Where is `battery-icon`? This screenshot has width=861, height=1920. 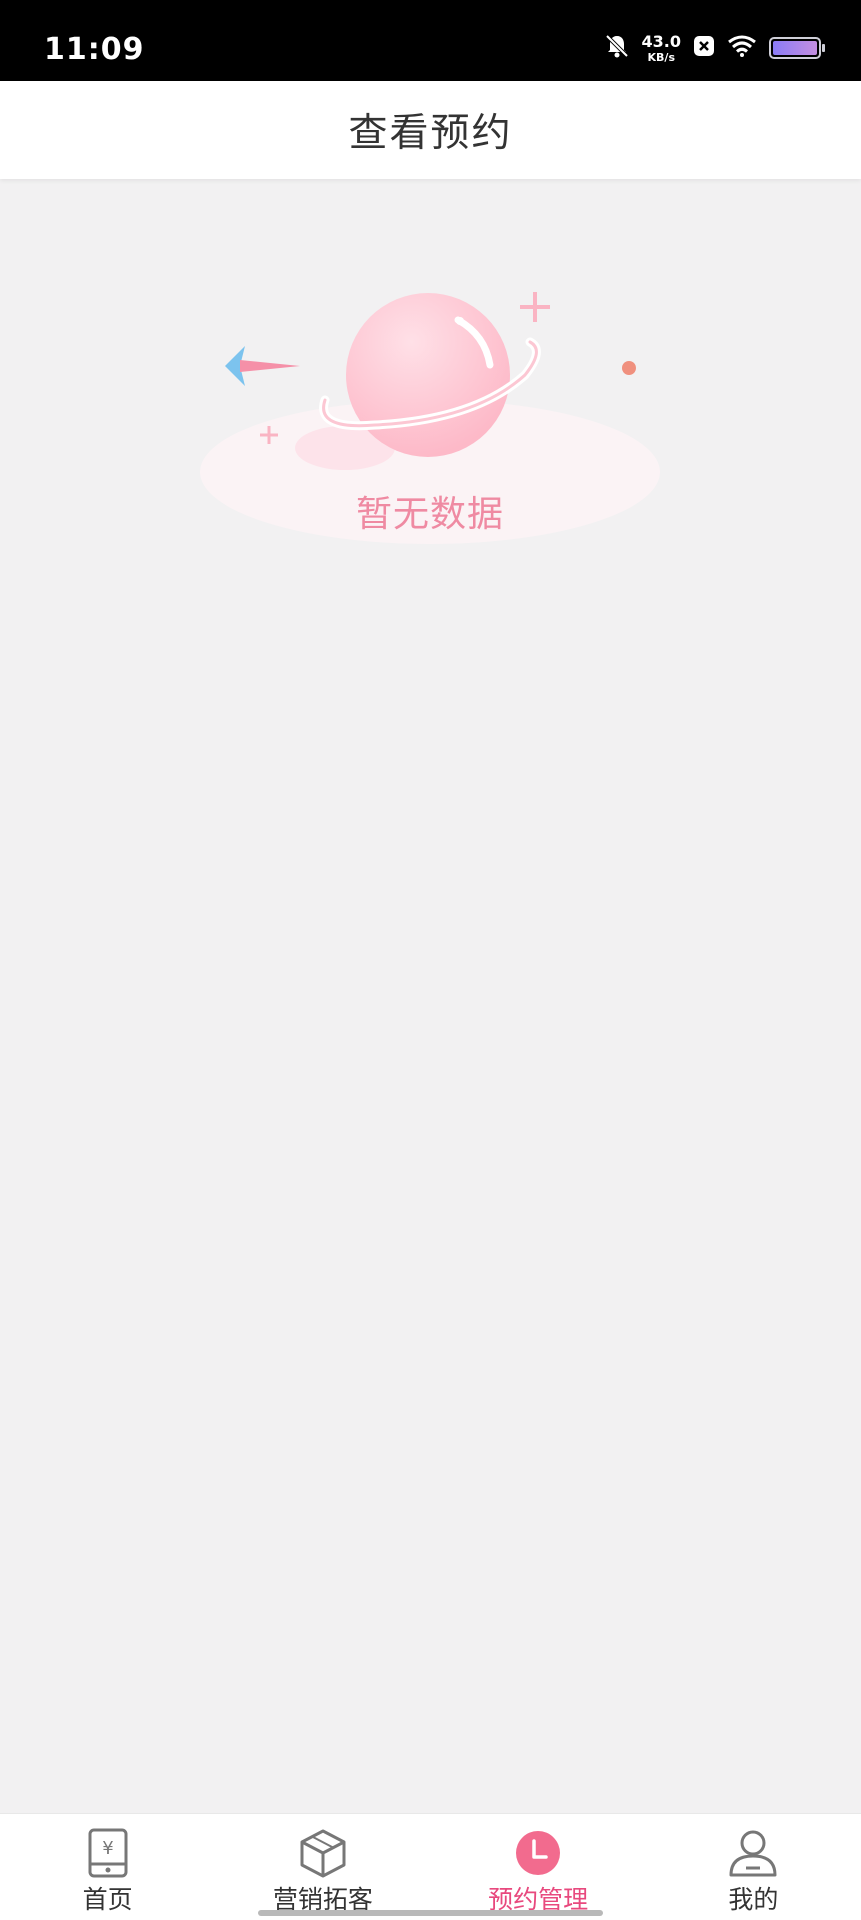 battery-icon is located at coordinates (797, 48).